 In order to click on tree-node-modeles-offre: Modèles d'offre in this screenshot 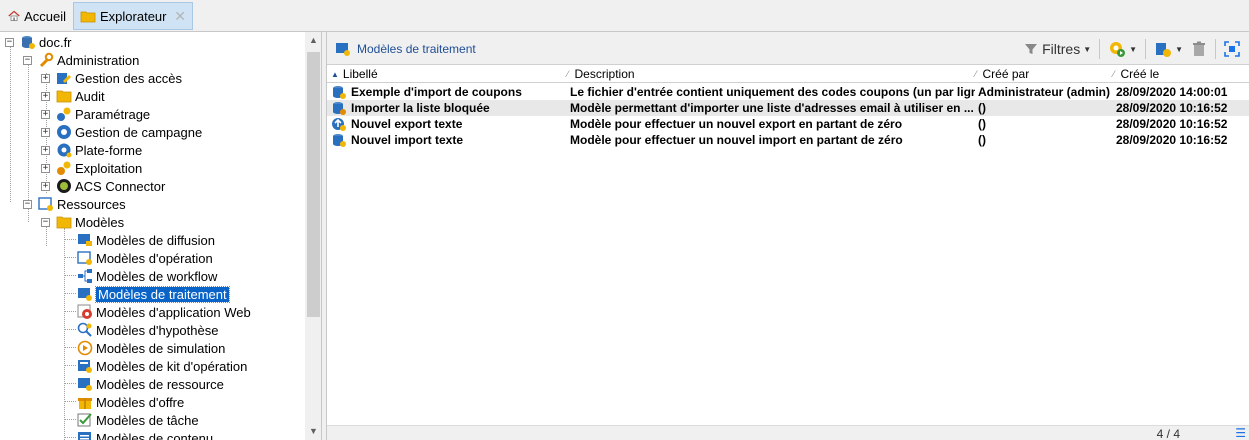, I will do `click(130, 402)`.